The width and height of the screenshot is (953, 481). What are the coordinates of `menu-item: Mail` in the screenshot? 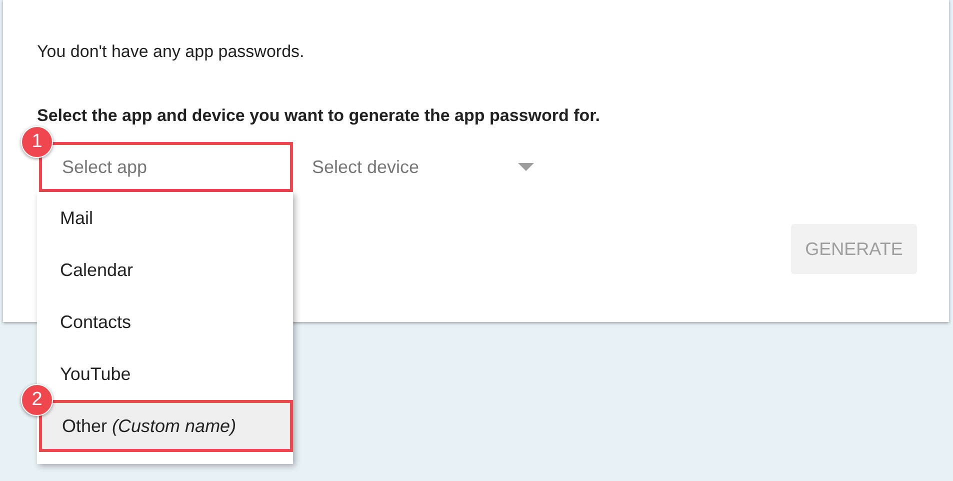 It's located at (165, 218).